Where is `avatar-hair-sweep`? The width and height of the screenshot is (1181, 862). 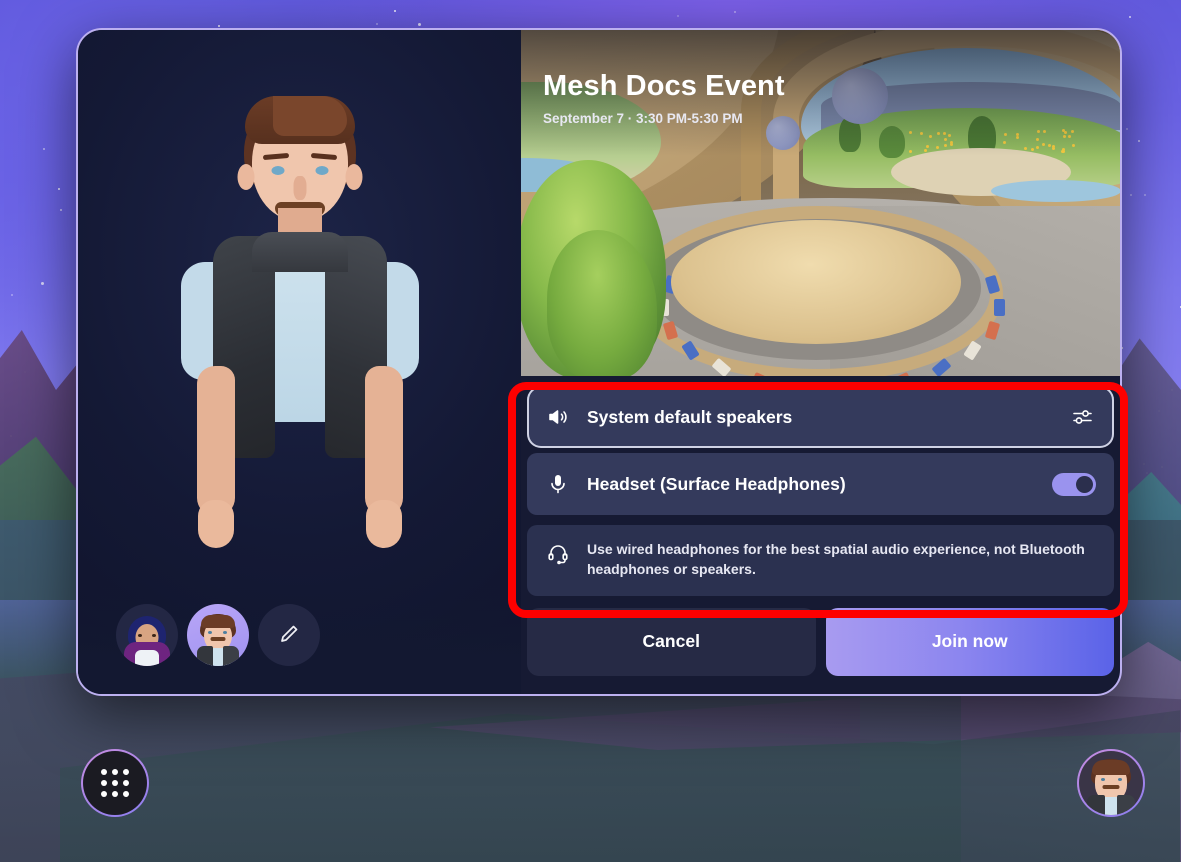
avatar-hair-sweep is located at coordinates (309, 116).